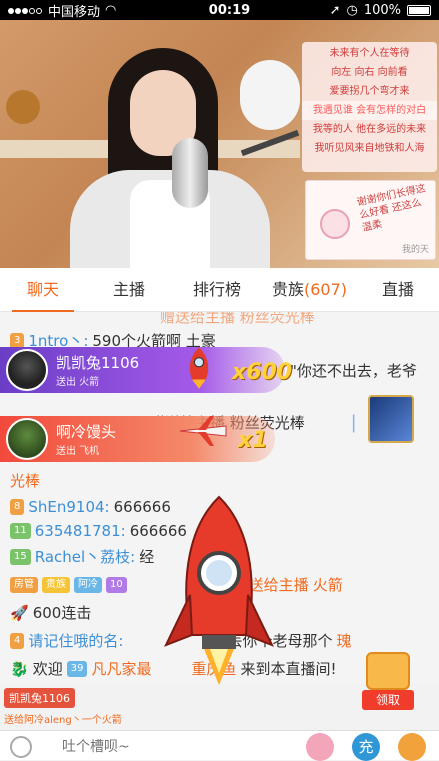 The image size is (439, 761). What do you see at coordinates (111, 10) in the screenshot?
I see `wifi-icon: ◠` at bounding box center [111, 10].